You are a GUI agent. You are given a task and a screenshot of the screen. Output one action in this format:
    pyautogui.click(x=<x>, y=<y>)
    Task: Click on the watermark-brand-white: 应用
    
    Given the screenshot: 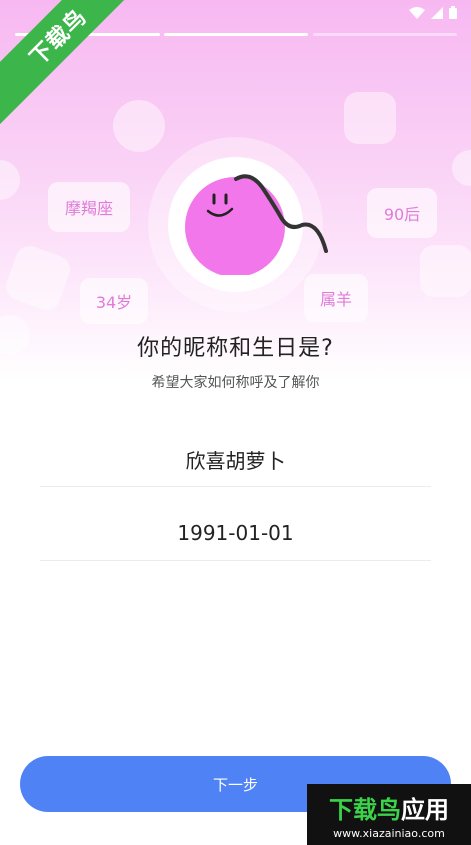 What is the action you would take?
    pyautogui.click(x=425, y=809)
    